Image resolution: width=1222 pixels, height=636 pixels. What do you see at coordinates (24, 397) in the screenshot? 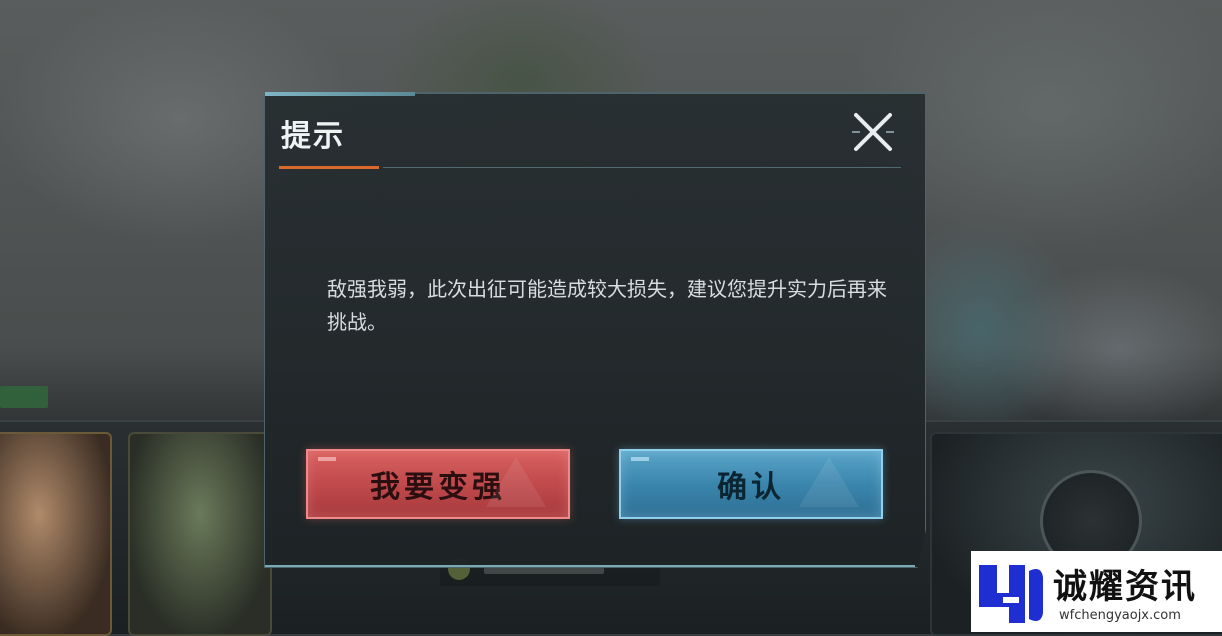
I see `background-status-tag` at bounding box center [24, 397].